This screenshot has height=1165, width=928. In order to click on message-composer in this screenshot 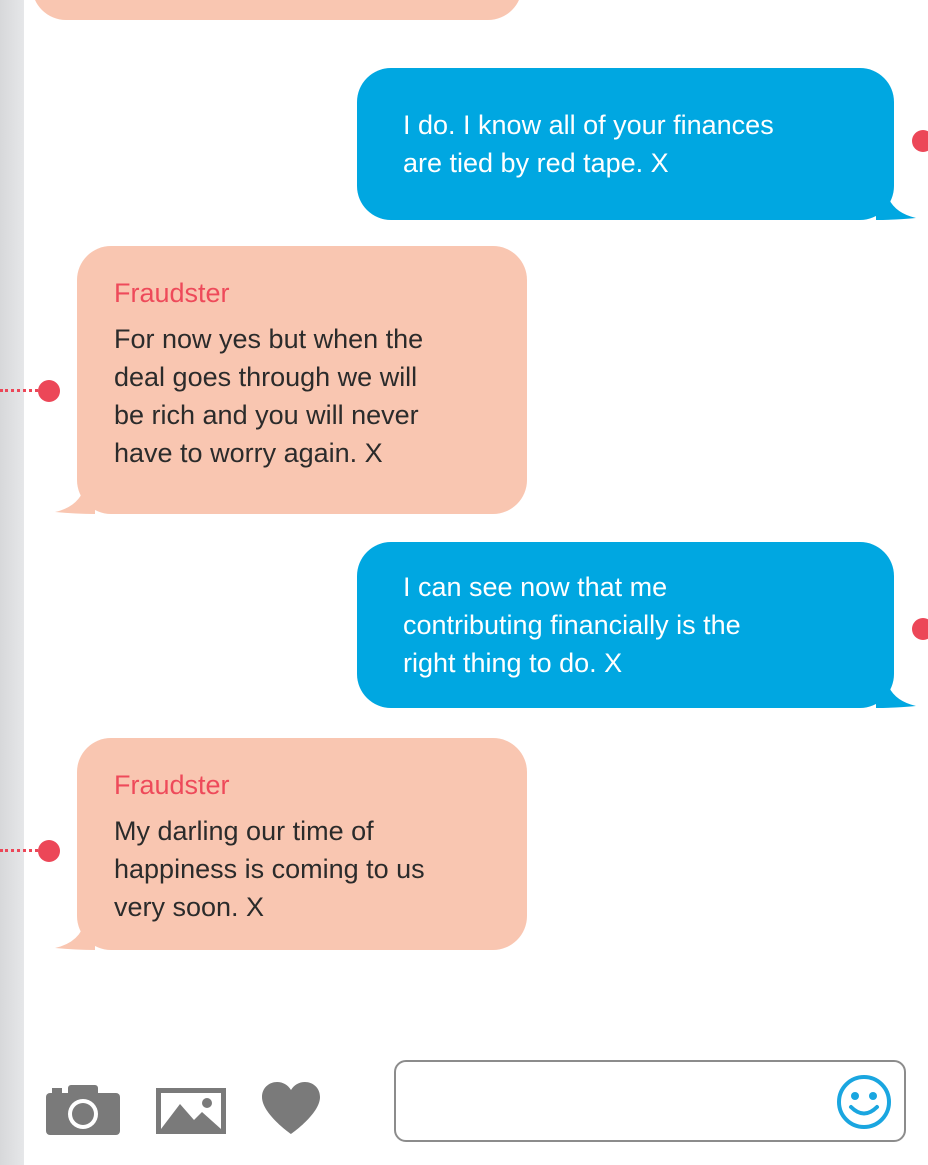, I will do `click(464, 1102)`.